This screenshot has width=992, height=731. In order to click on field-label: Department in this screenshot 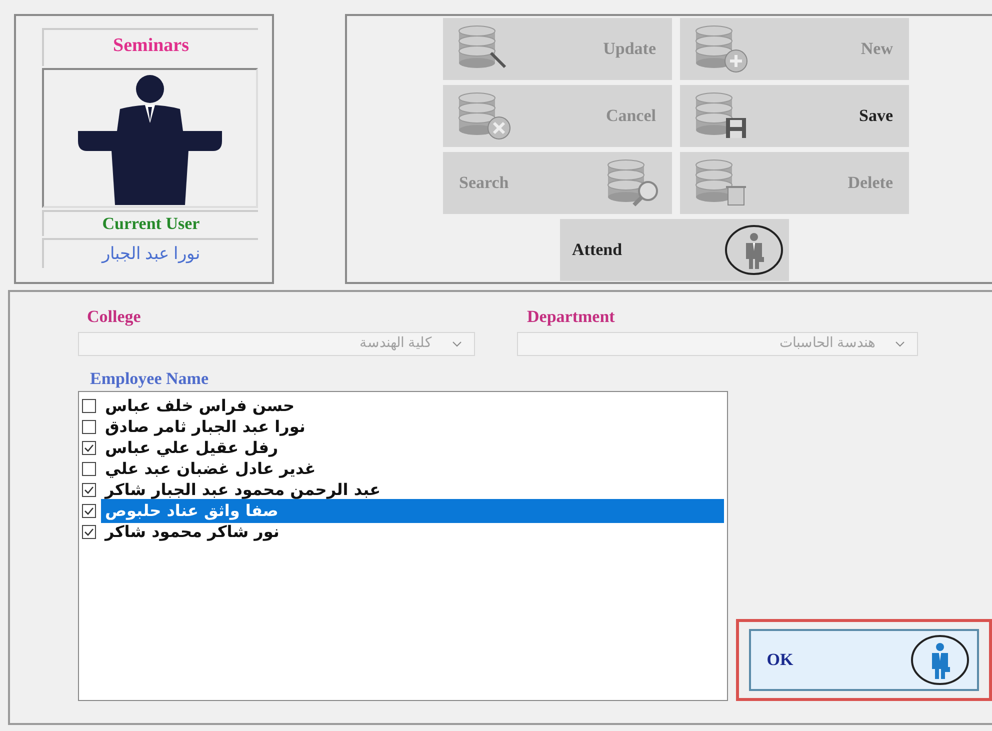, I will do `click(571, 317)`.